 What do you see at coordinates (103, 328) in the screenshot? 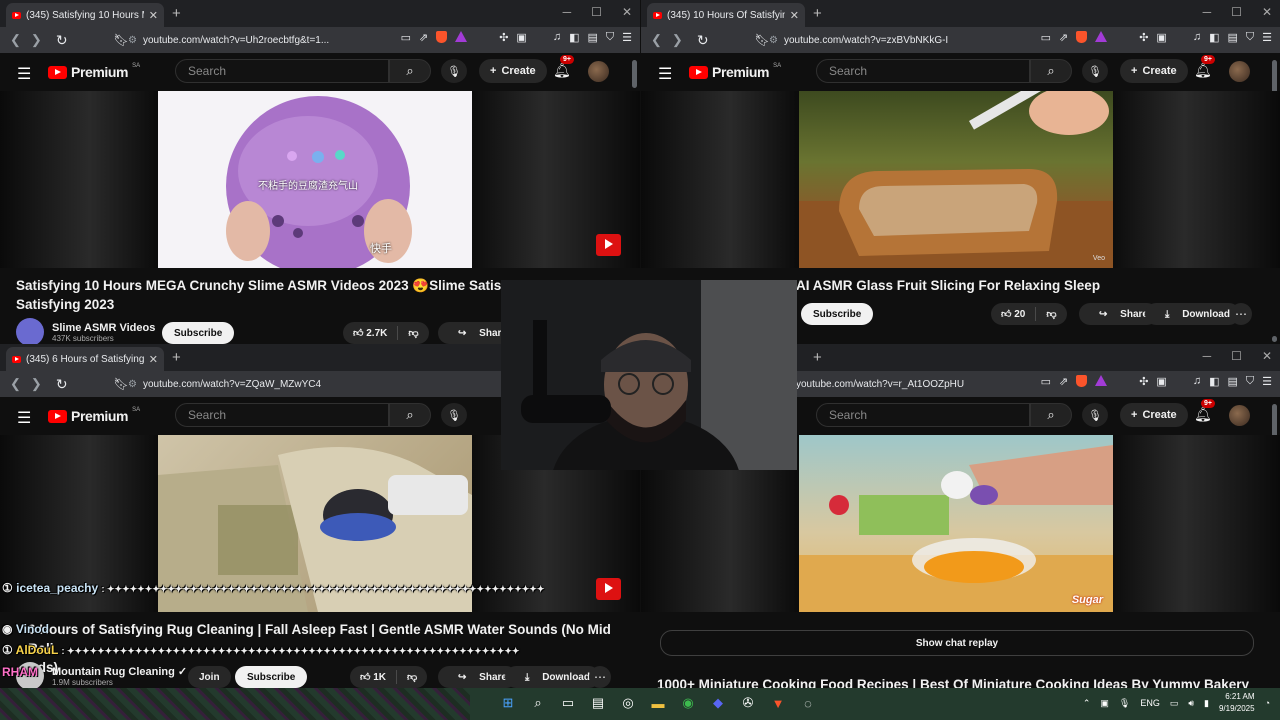
I see `channel-name: Slime ASMR Videos` at bounding box center [103, 328].